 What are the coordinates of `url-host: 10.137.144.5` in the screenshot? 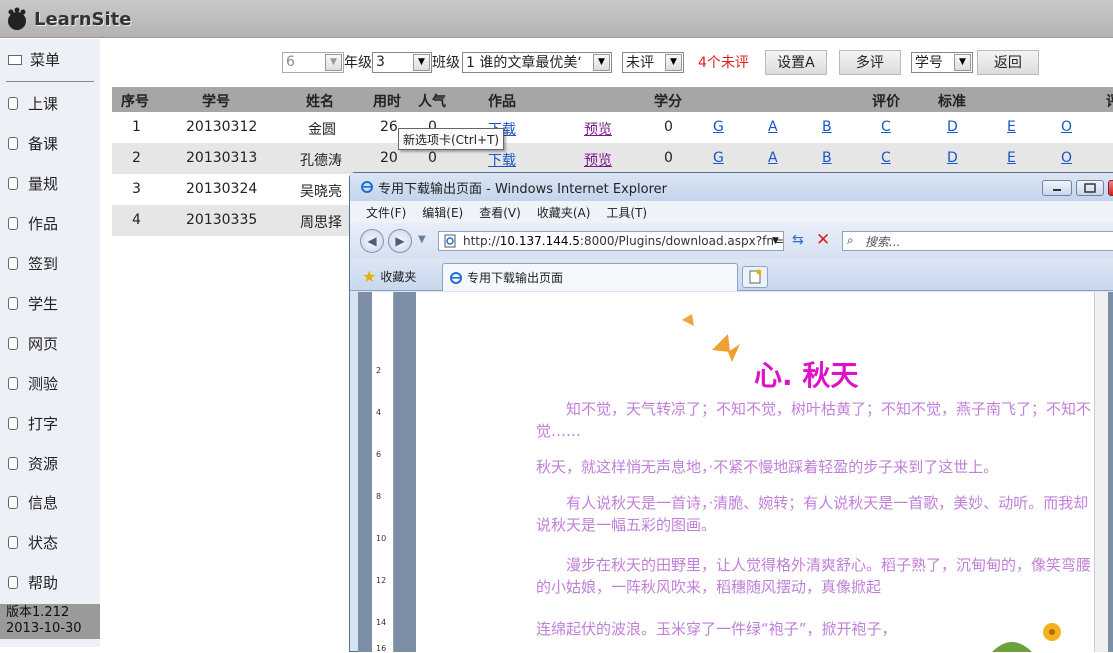 It's located at (539, 241).